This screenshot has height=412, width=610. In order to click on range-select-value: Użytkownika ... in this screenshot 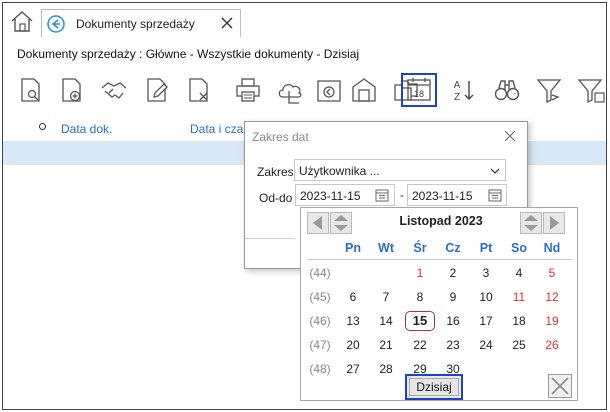, I will do `click(339, 171)`.